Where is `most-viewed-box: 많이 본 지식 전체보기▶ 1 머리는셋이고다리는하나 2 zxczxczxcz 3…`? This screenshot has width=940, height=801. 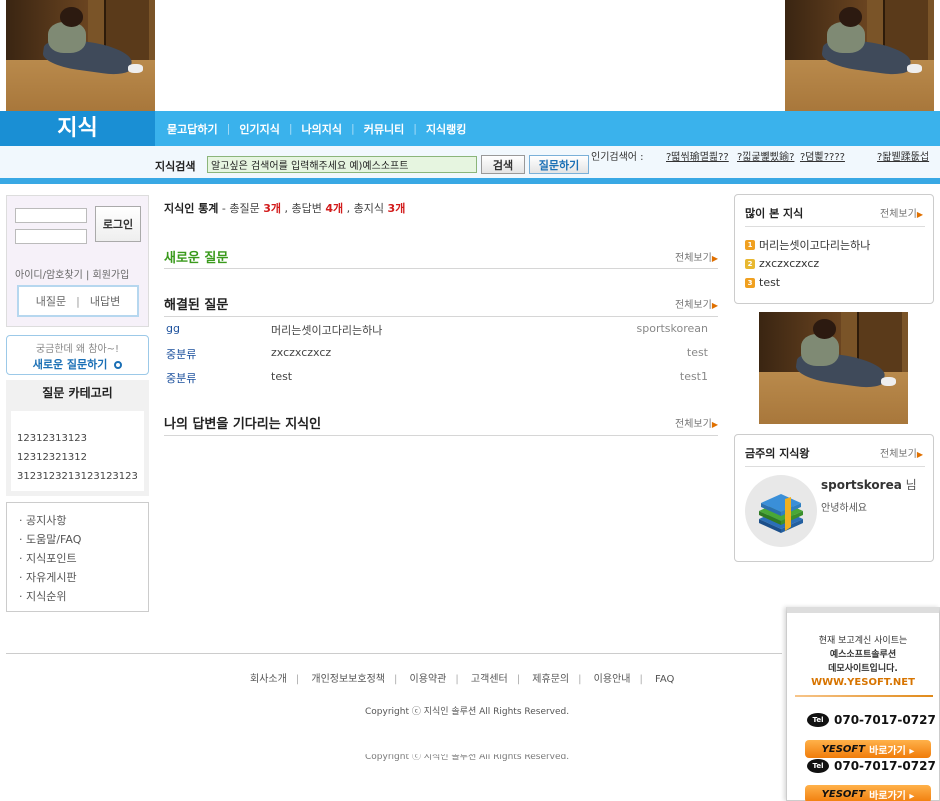
most-viewed-box: 많이 본 지식 전체보기▶ 1 머리는셋이고다리는하나 2 zxczxczxcz 3… is located at coordinates (834, 249).